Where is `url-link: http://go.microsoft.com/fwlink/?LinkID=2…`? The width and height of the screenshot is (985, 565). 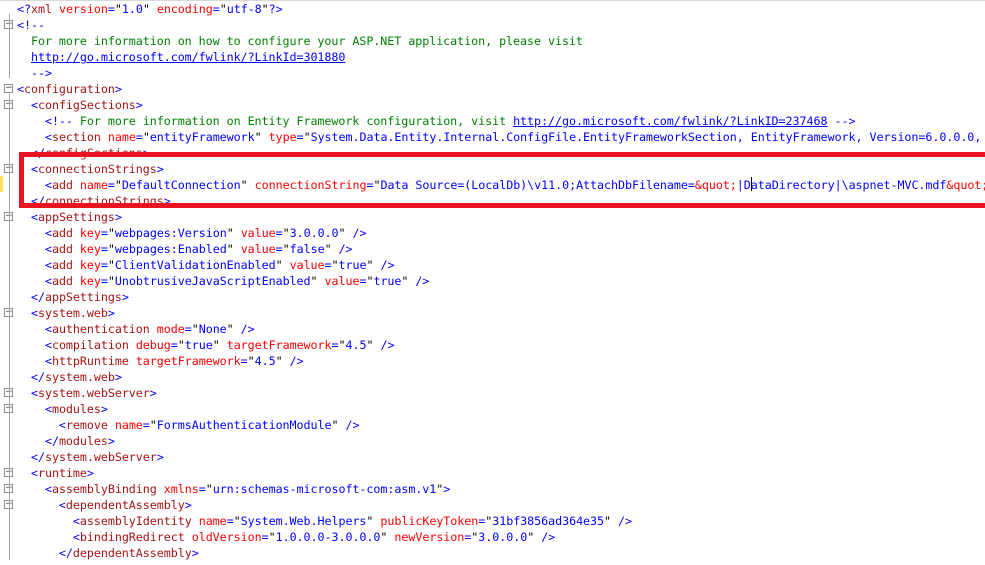 url-link: http://go.microsoft.com/fwlink/?LinkID=2… is located at coordinates (670, 121).